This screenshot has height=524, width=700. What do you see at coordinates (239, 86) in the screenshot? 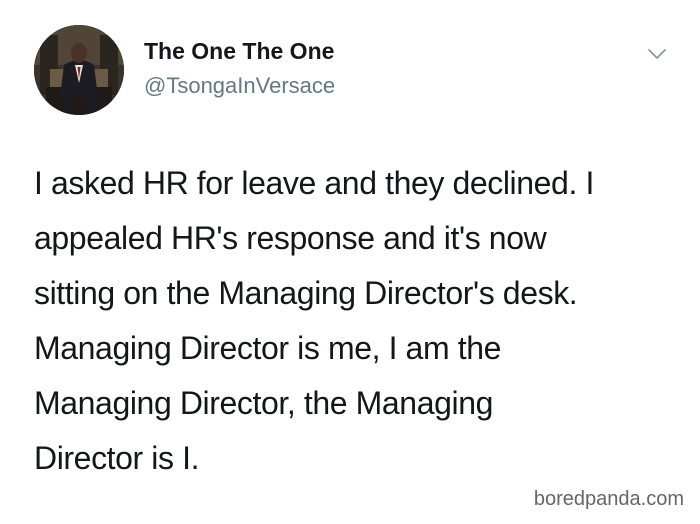
I see `author-handle: @TsongaInVersace` at bounding box center [239, 86].